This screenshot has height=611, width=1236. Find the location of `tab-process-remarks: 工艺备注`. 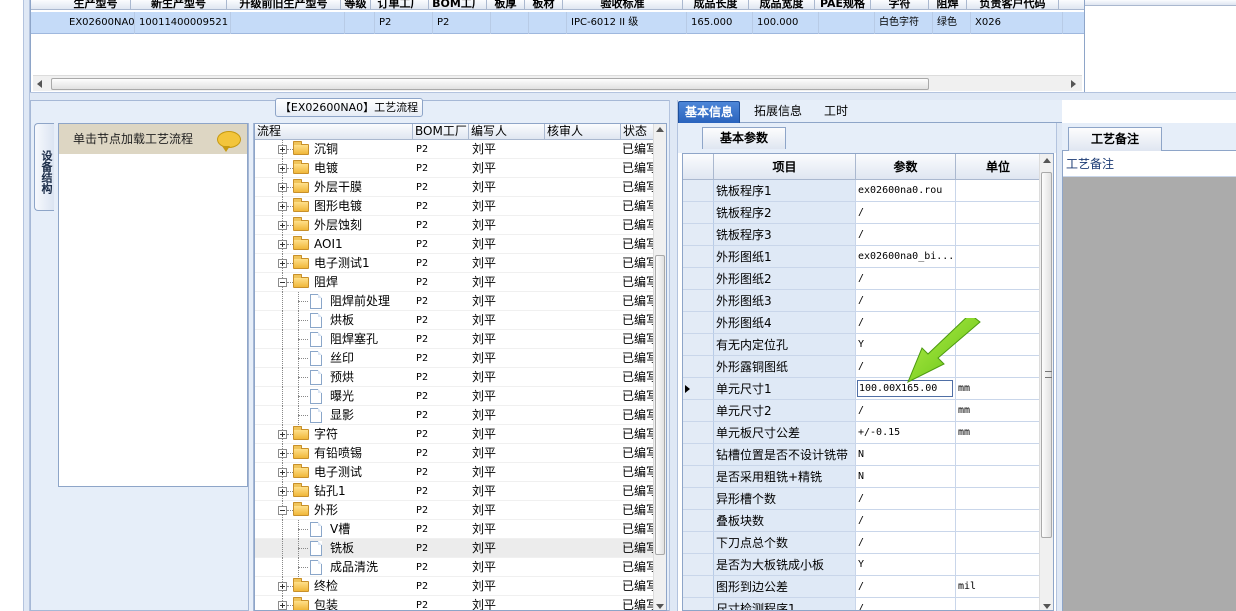

tab-process-remarks: 工艺备注 is located at coordinates (1115, 139).